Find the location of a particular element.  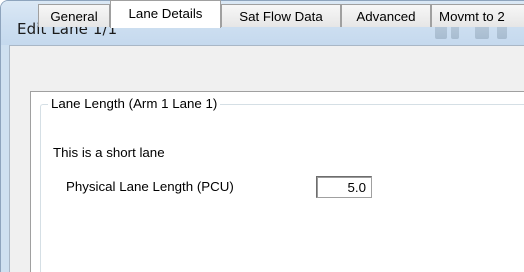

physical-lane-length-input is located at coordinates (344, 187).